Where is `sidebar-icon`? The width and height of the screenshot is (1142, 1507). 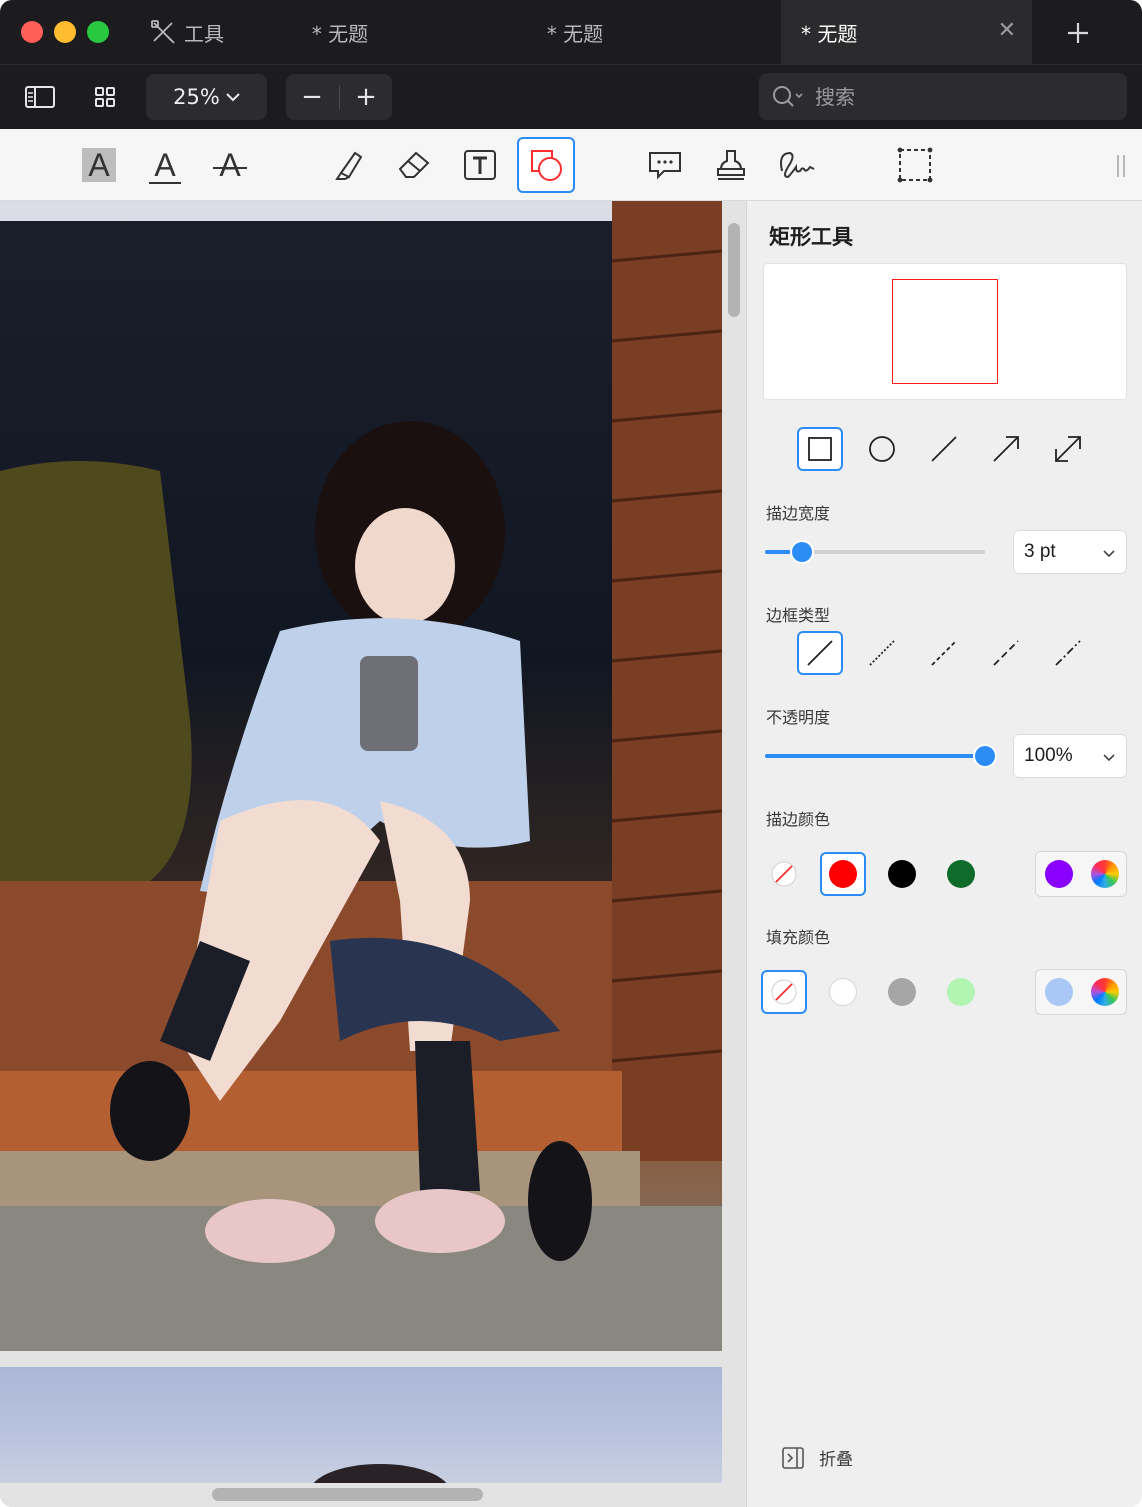
sidebar-icon is located at coordinates (40, 97).